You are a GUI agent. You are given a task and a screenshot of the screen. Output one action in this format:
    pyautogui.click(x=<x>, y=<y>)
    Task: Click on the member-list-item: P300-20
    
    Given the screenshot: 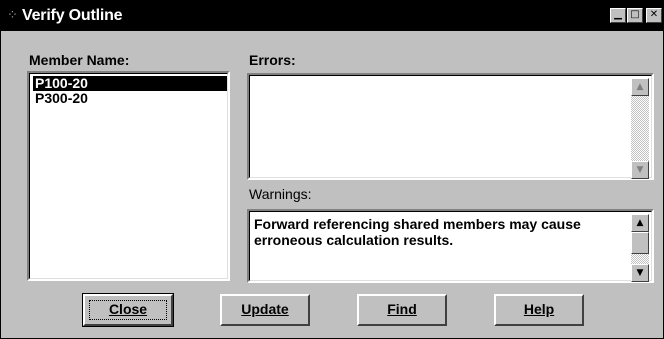 What is the action you would take?
    pyautogui.click(x=61, y=98)
    